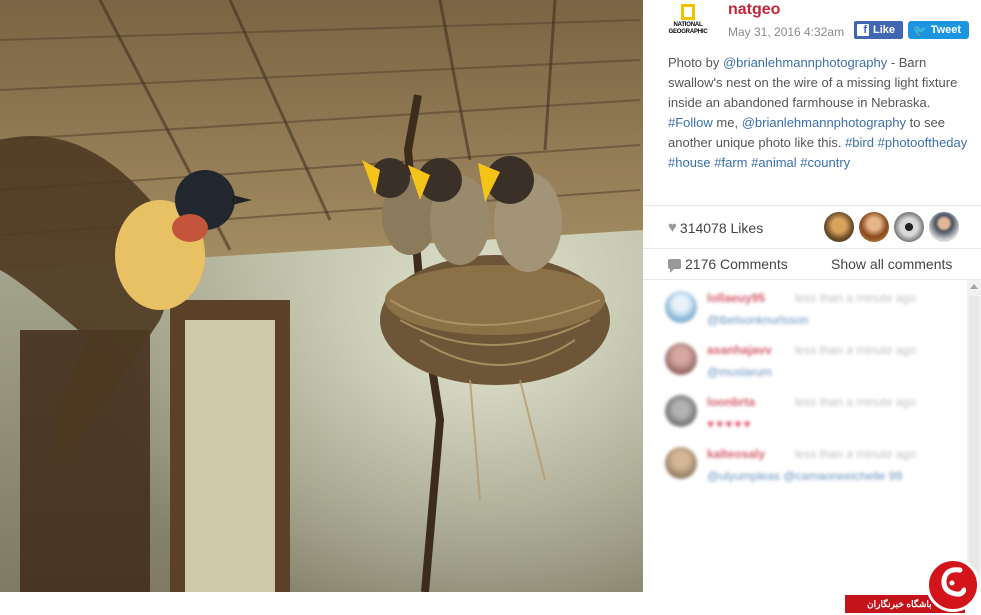 The image size is (981, 615). I want to click on comment-username: loonbrta, so click(731, 402).